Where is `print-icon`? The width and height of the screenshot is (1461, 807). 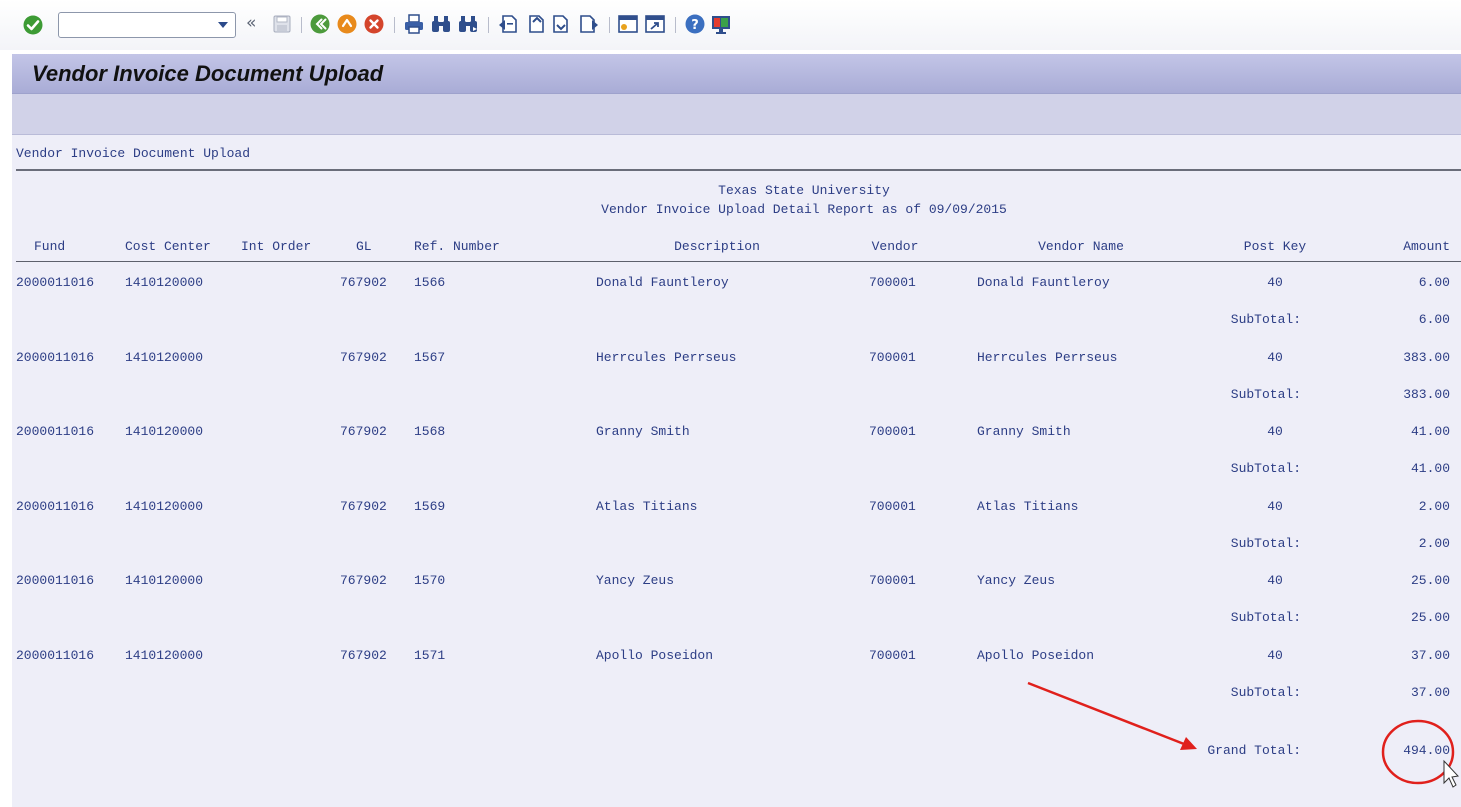
print-icon is located at coordinates (414, 24).